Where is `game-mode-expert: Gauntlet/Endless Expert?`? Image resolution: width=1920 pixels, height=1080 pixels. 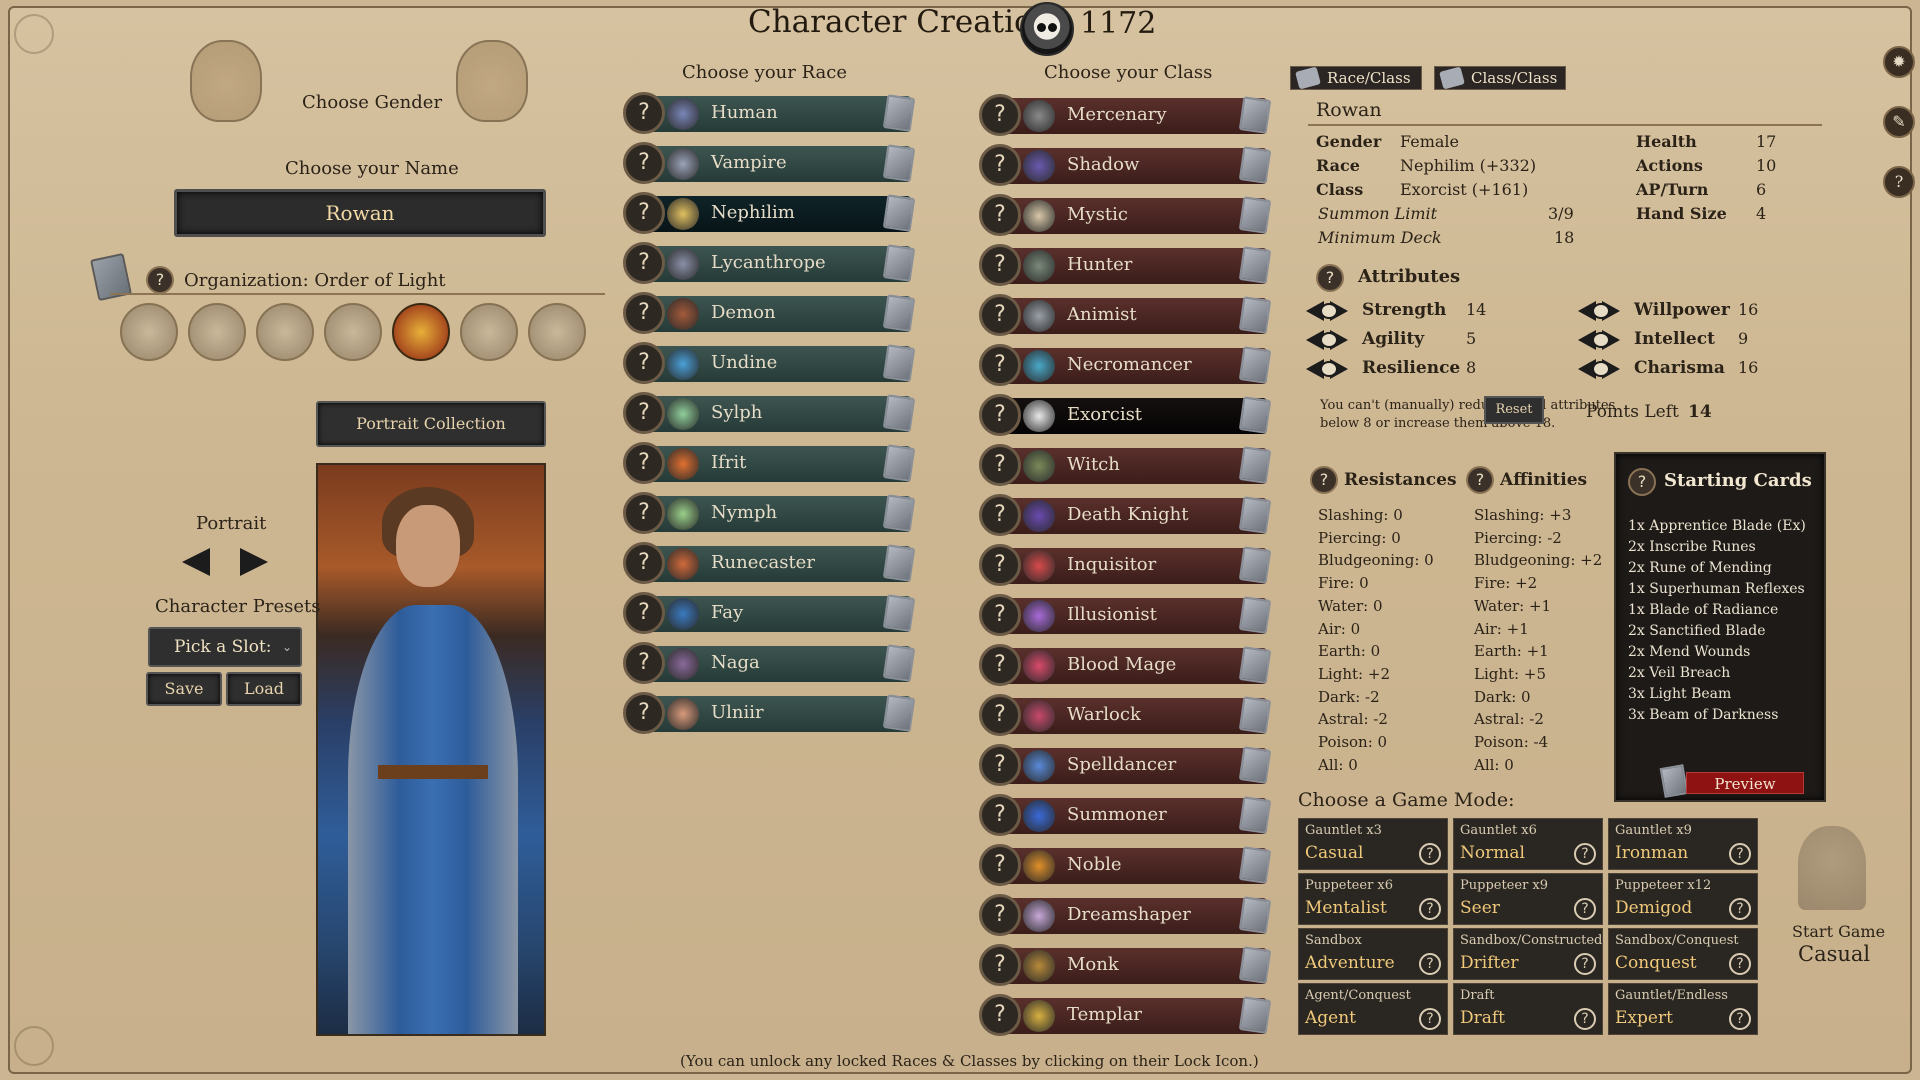 game-mode-expert: Gauntlet/Endless Expert? is located at coordinates (1683, 1009).